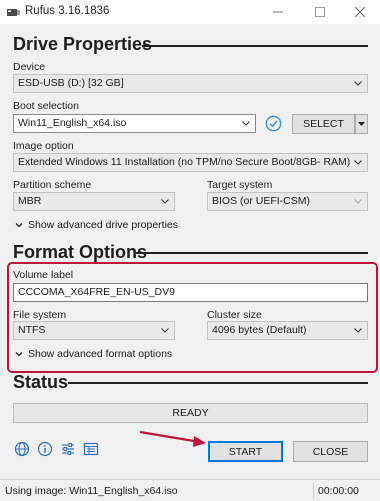  Describe the element at coordinates (13, 12) in the screenshot. I see `usb-drive-icon` at that location.